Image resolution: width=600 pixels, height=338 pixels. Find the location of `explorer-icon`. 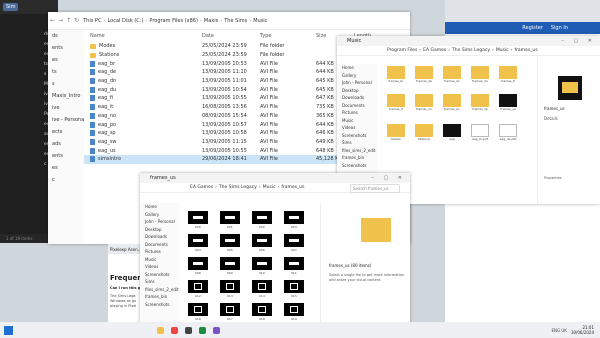

explorer-icon is located at coordinates (160, 330).